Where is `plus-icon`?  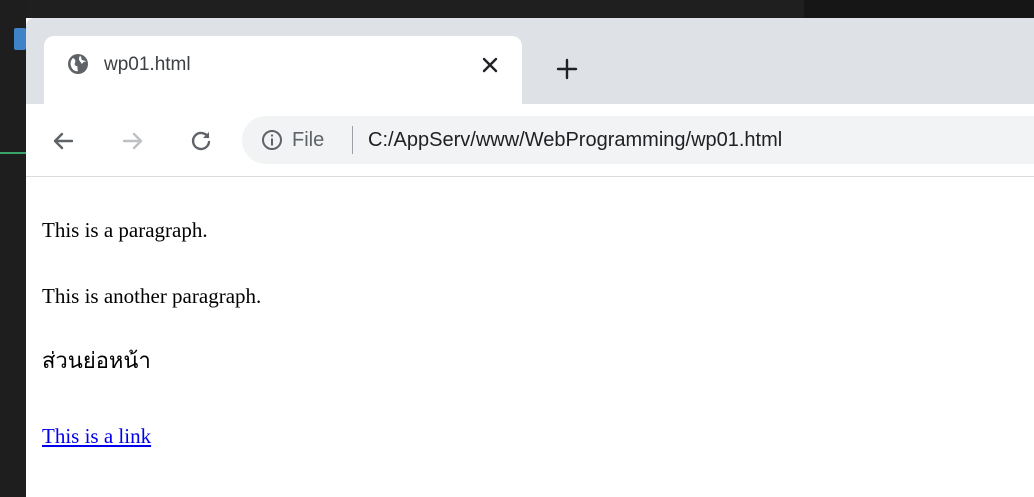 plus-icon is located at coordinates (567, 69).